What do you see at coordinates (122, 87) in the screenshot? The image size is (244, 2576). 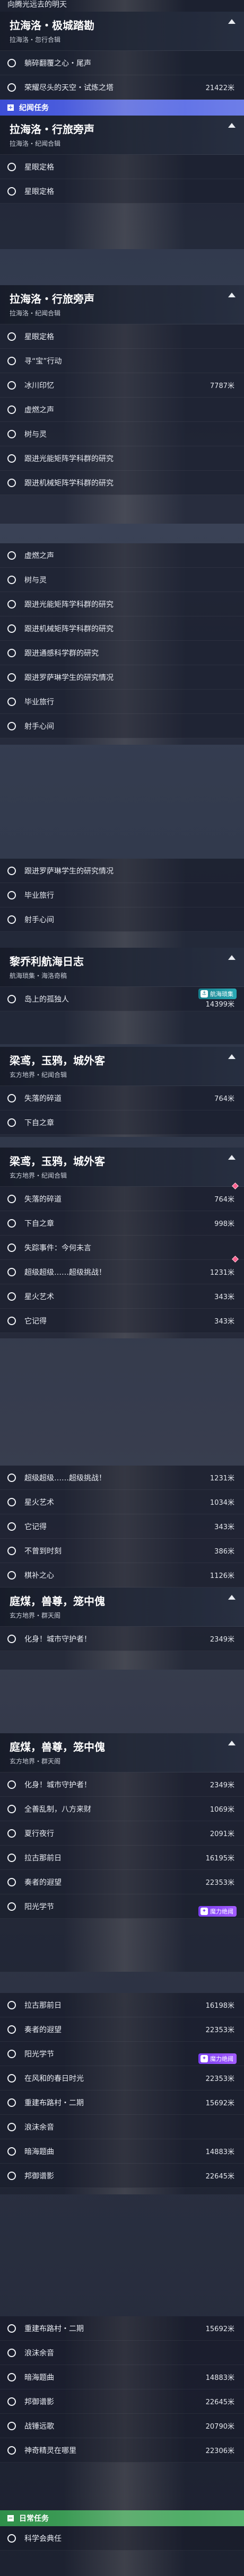 I see `quest-item: 荣耀尽头的天空・试炼之塔 21422米` at bounding box center [122, 87].